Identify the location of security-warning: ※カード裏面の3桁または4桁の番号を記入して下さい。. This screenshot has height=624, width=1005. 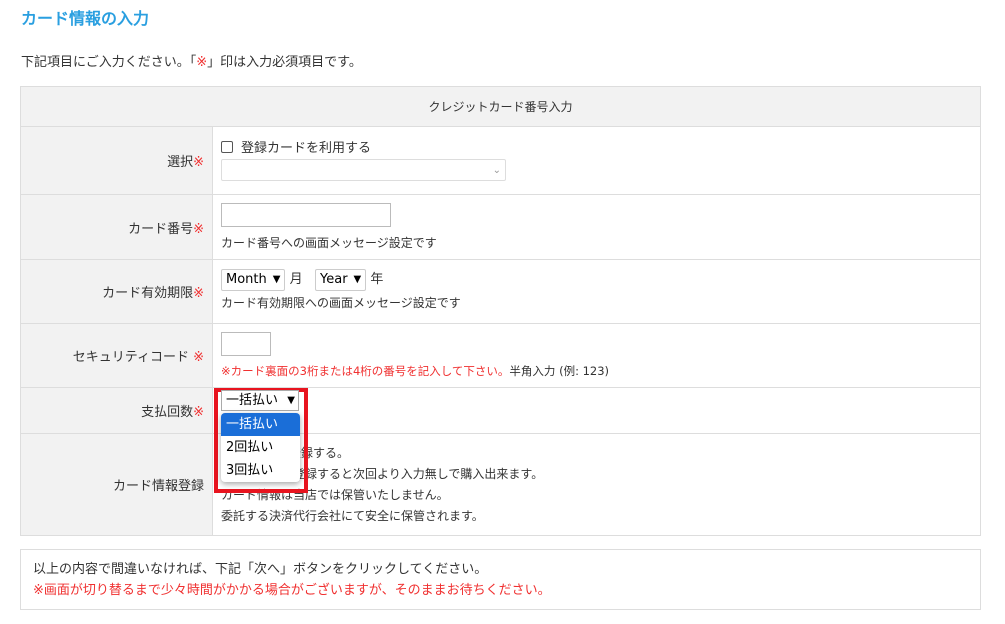
(365, 371).